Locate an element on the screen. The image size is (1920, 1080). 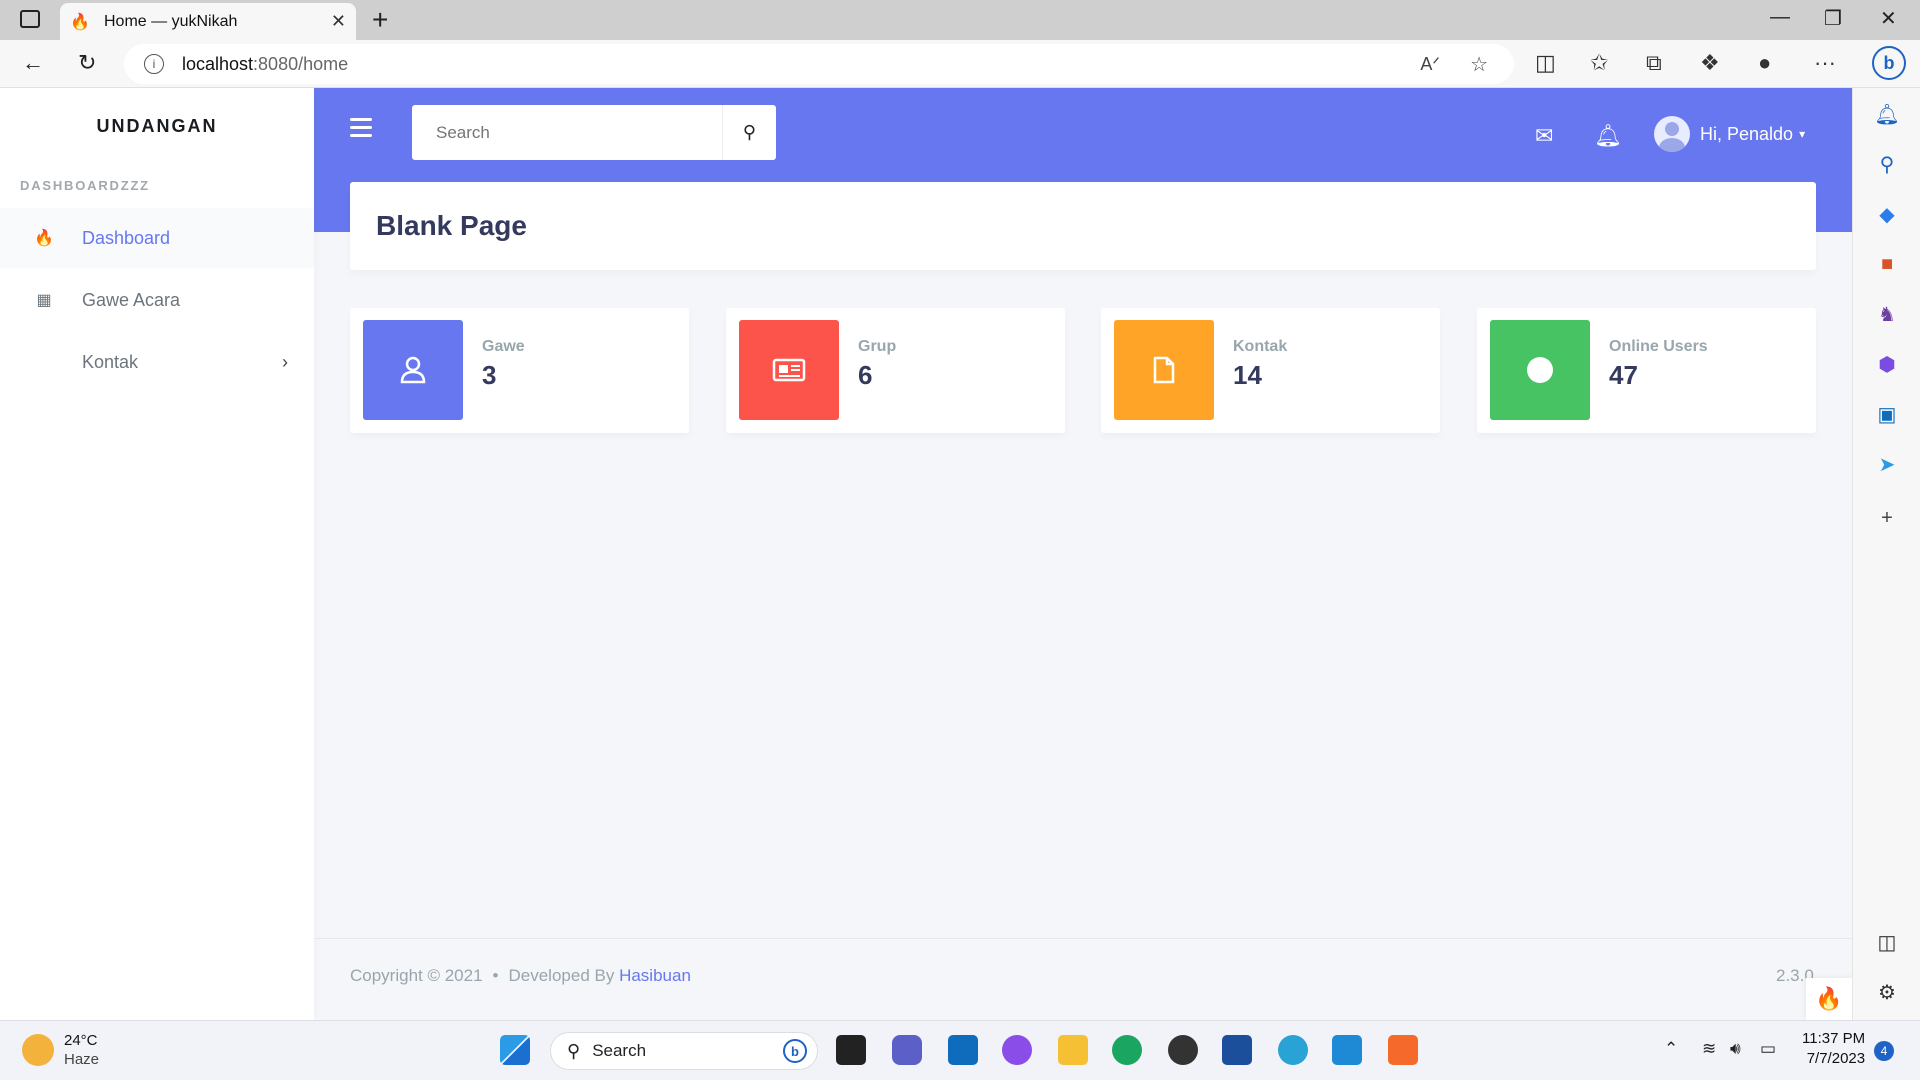
outlook-icon: ▣ is located at coordinates (1887, 414).